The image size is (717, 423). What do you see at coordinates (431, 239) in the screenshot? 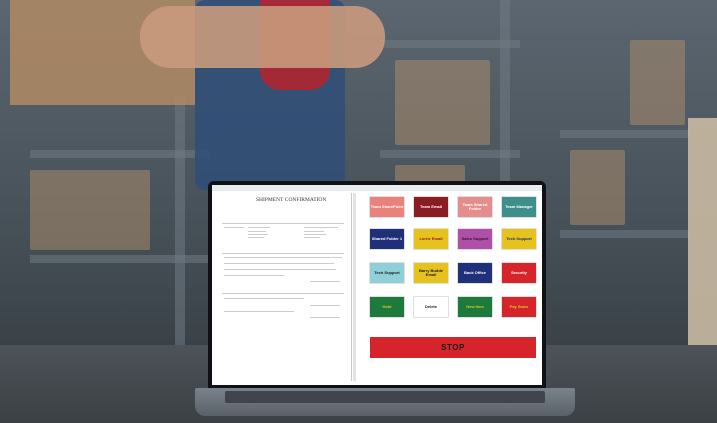
I see `action-button-lorrie-email: Lorrie Email` at bounding box center [431, 239].